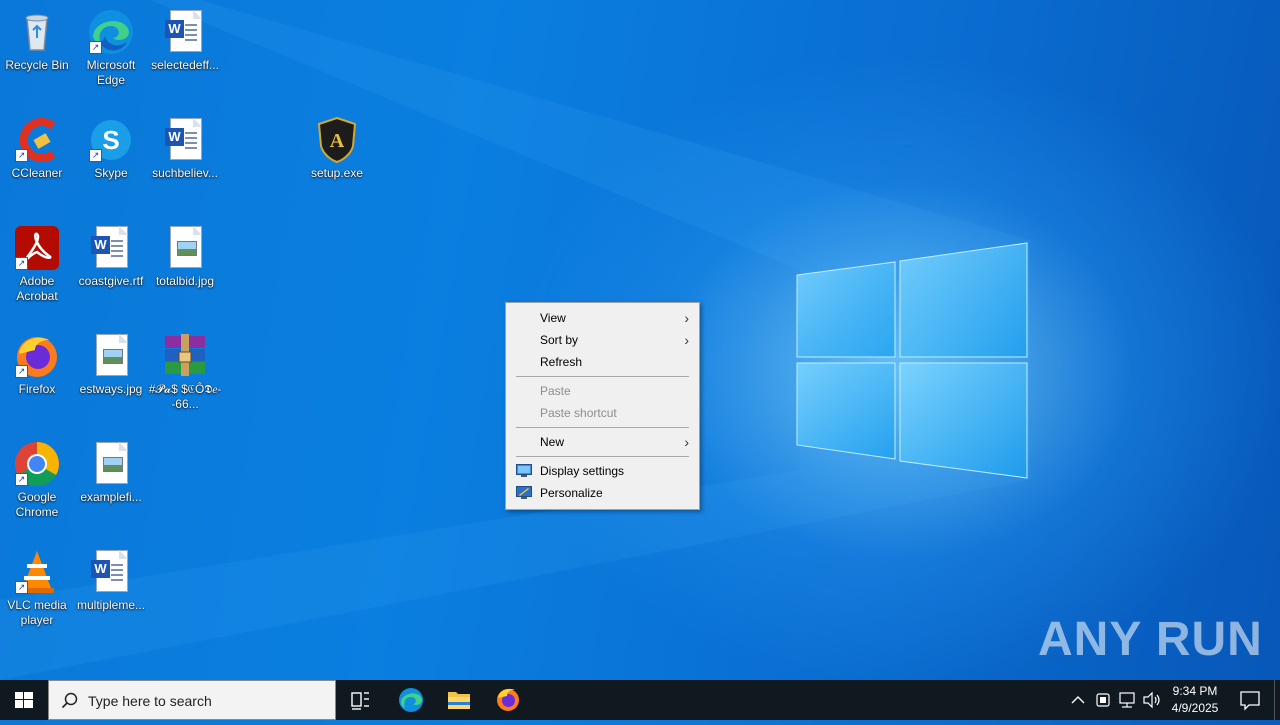 The height and width of the screenshot is (725, 1280). I want to click on shield-app-icon: A, so click(337, 140).